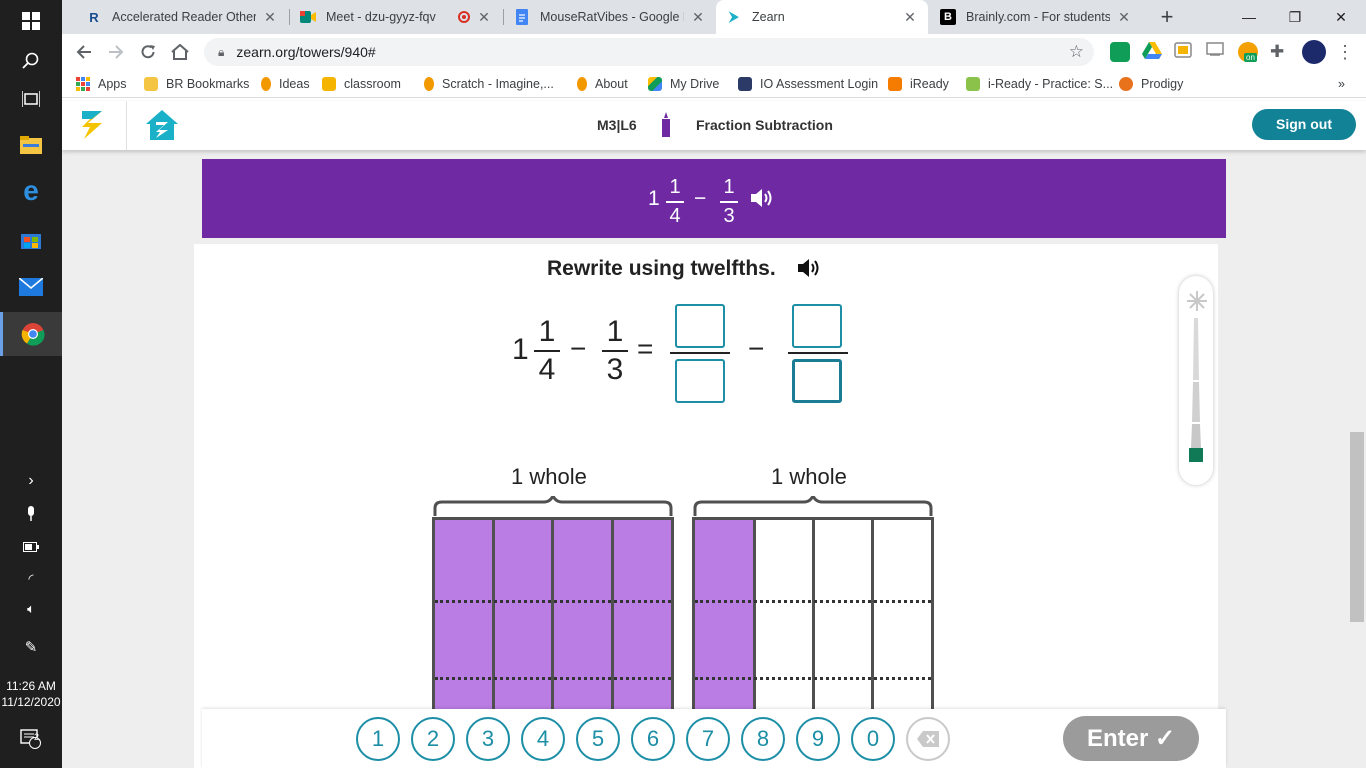 The width and height of the screenshot is (1366, 768). I want to click on problem-operator: −, so click(700, 198).